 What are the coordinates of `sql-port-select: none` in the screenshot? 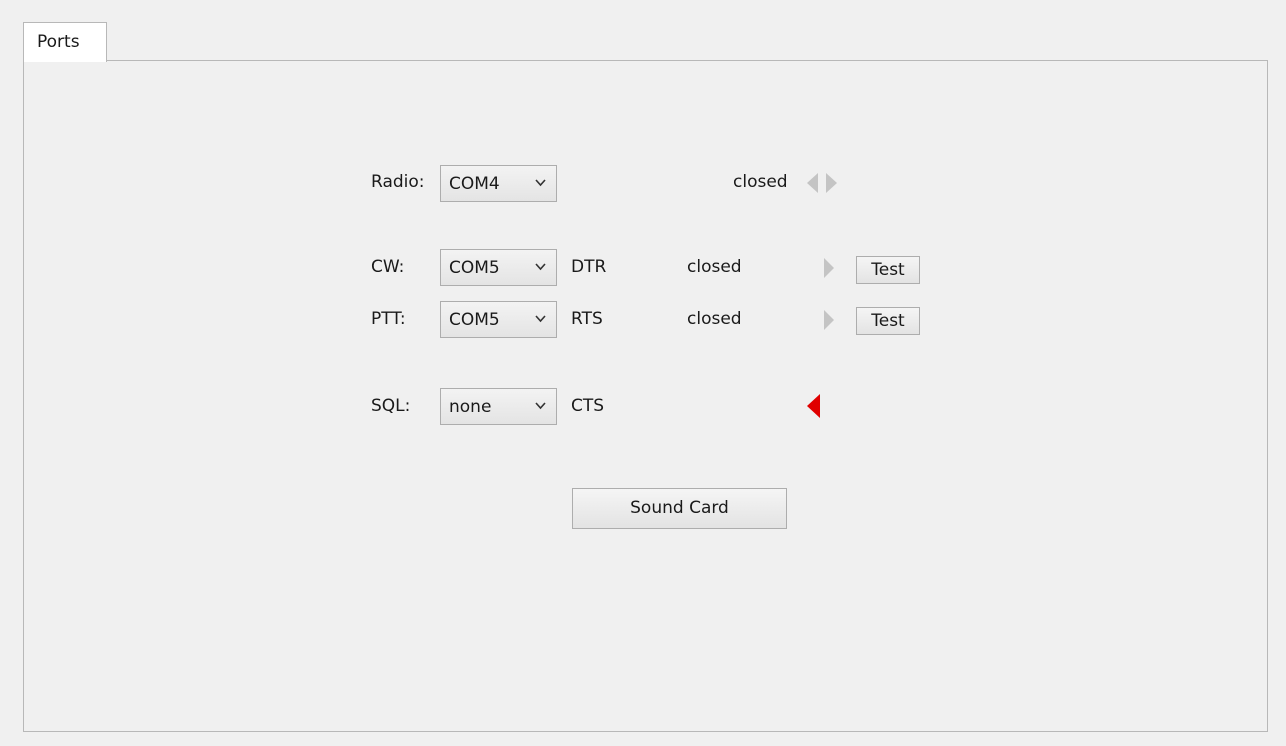 It's located at (498, 406).